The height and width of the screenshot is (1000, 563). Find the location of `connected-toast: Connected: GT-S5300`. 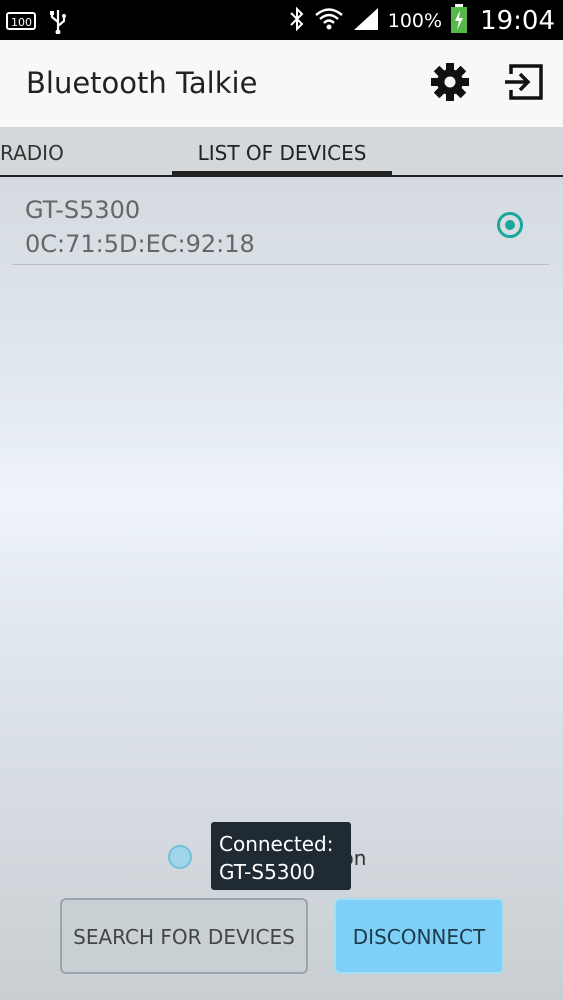

connected-toast: Connected: GT-S5300 is located at coordinates (281, 856).